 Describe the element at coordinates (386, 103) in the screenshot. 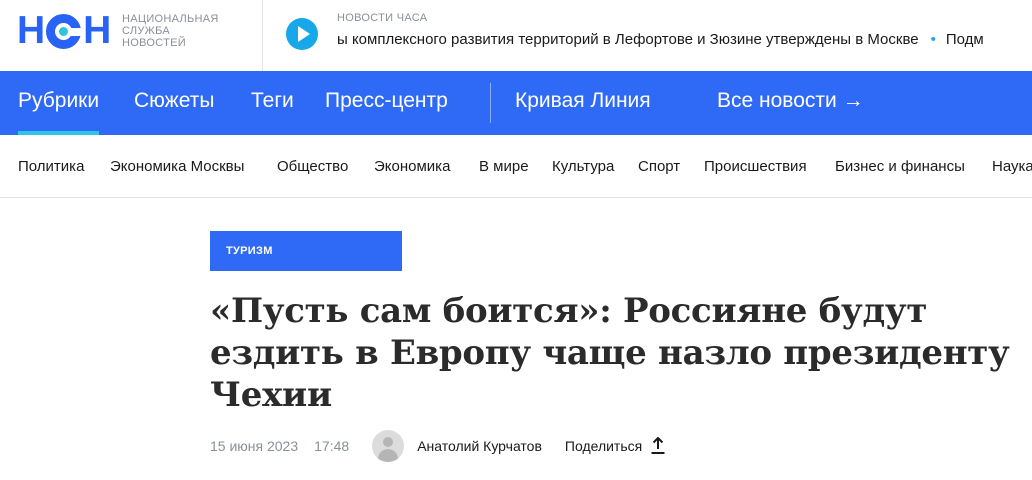

I see `nav-item-press-center: Пресс-центр` at that location.